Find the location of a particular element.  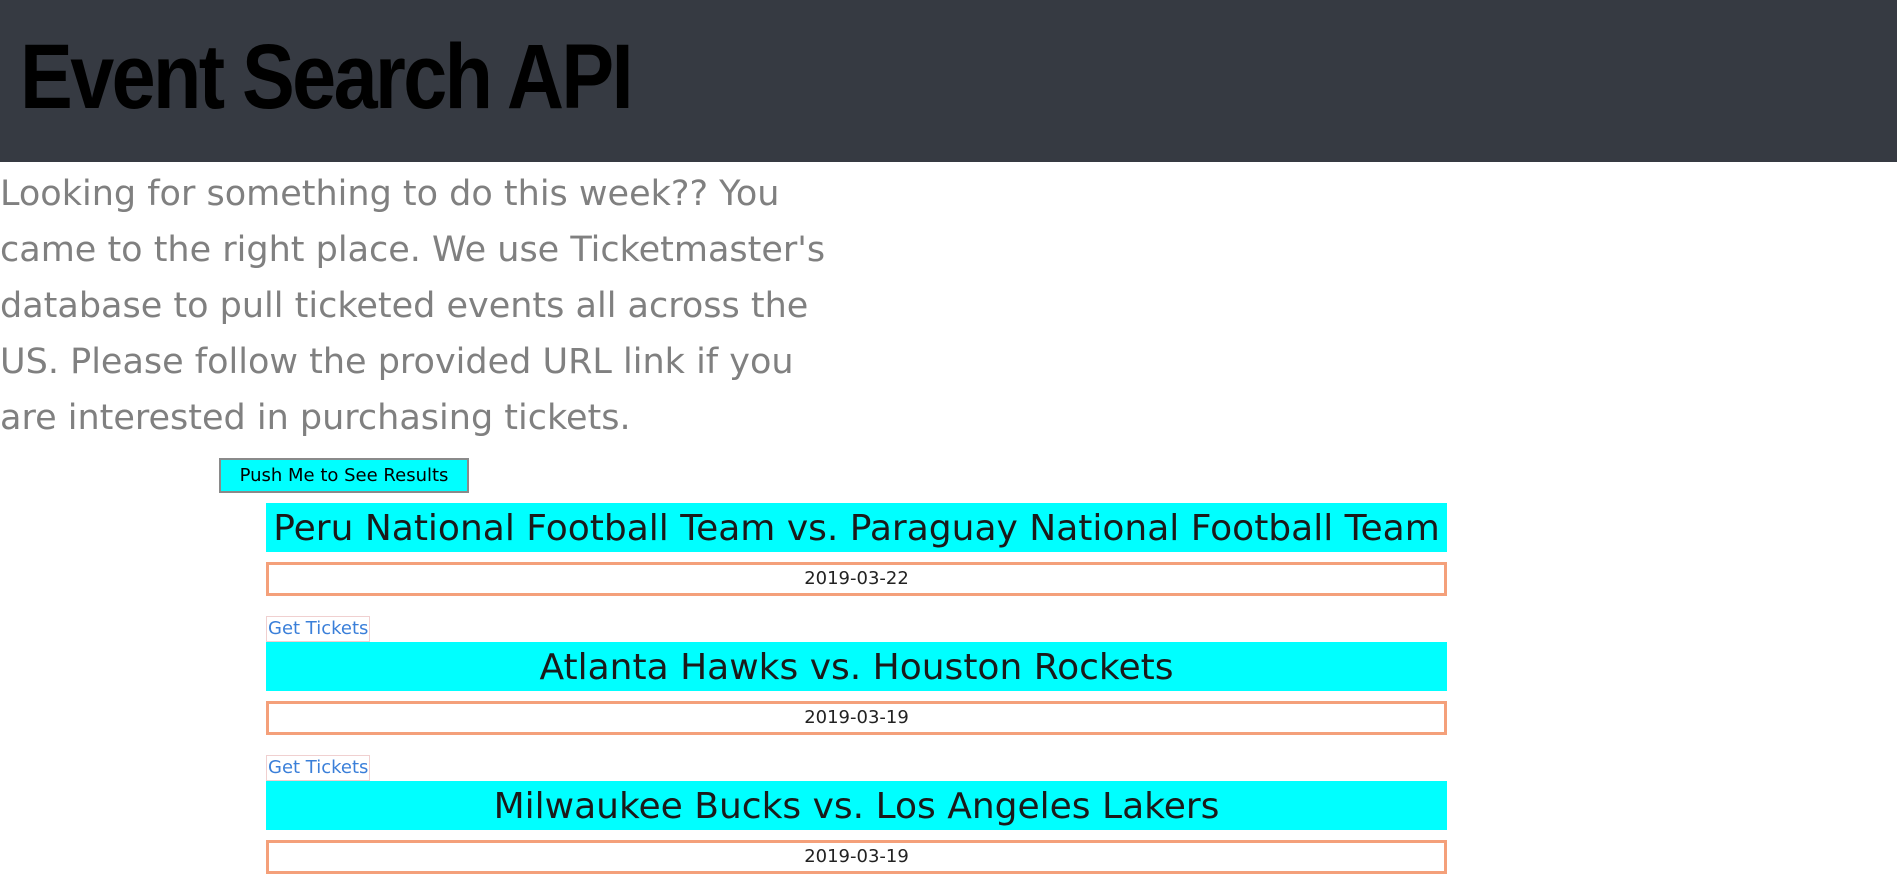

event-date: 2019-03-22 is located at coordinates (856, 579).